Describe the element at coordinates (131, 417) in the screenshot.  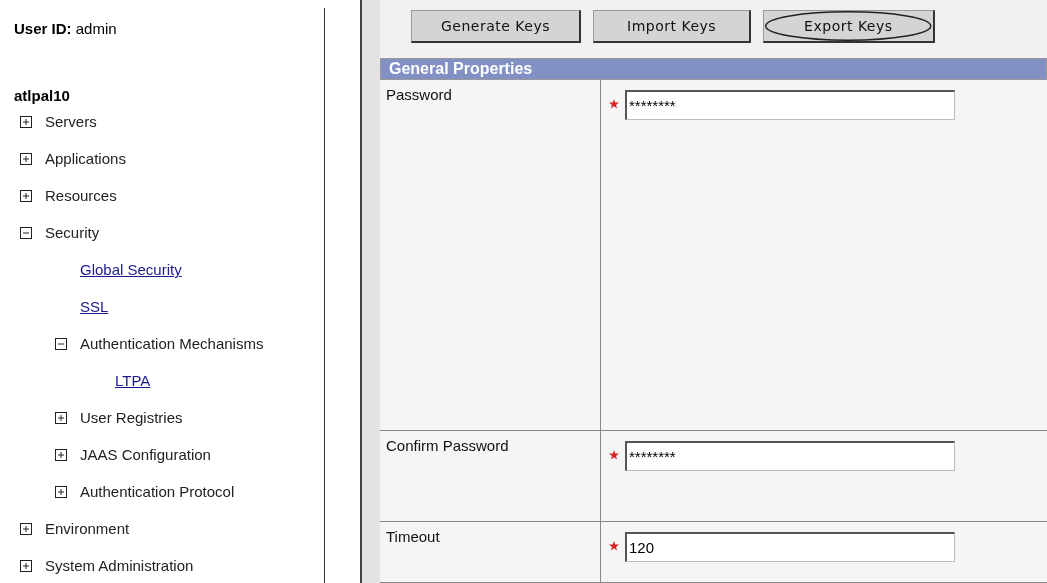
I see `tree-item: User Registries` at that location.